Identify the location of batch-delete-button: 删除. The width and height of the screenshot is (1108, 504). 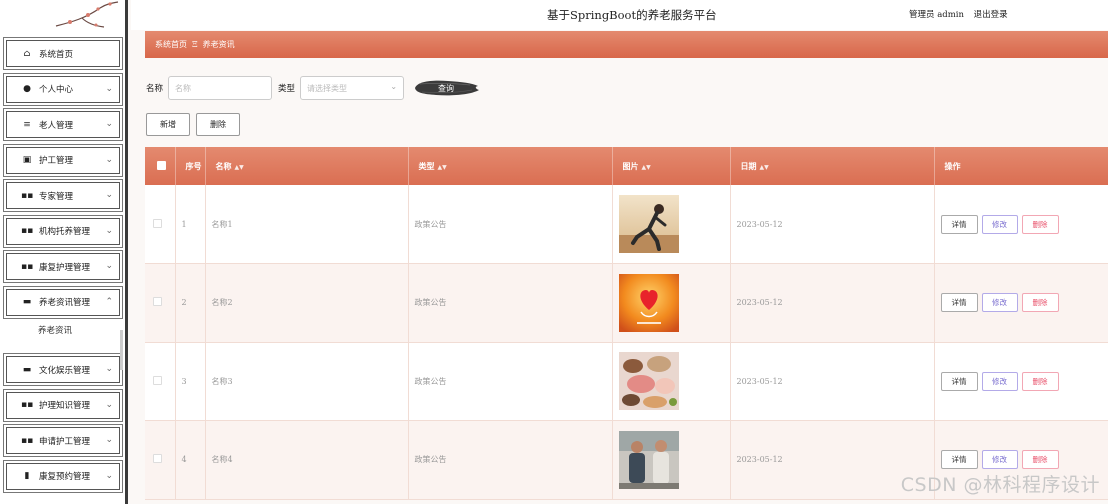
(218, 124).